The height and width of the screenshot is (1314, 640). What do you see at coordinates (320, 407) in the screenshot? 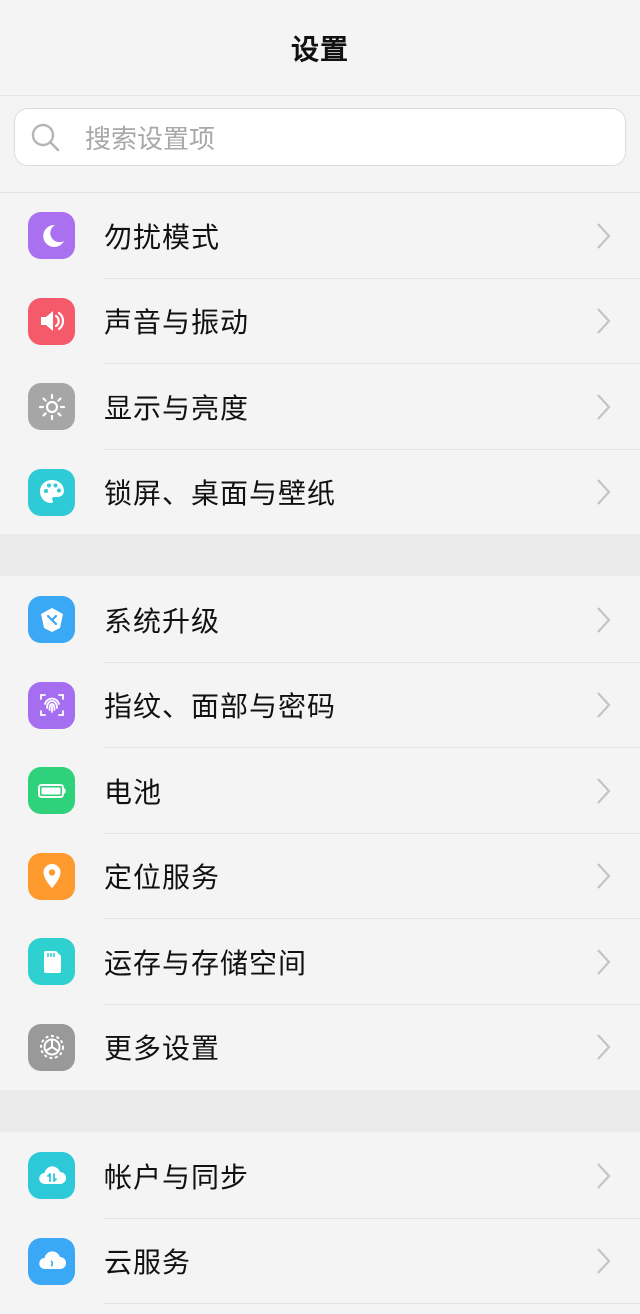
I see `settings-item-display-brightness: 显示与亮度` at bounding box center [320, 407].